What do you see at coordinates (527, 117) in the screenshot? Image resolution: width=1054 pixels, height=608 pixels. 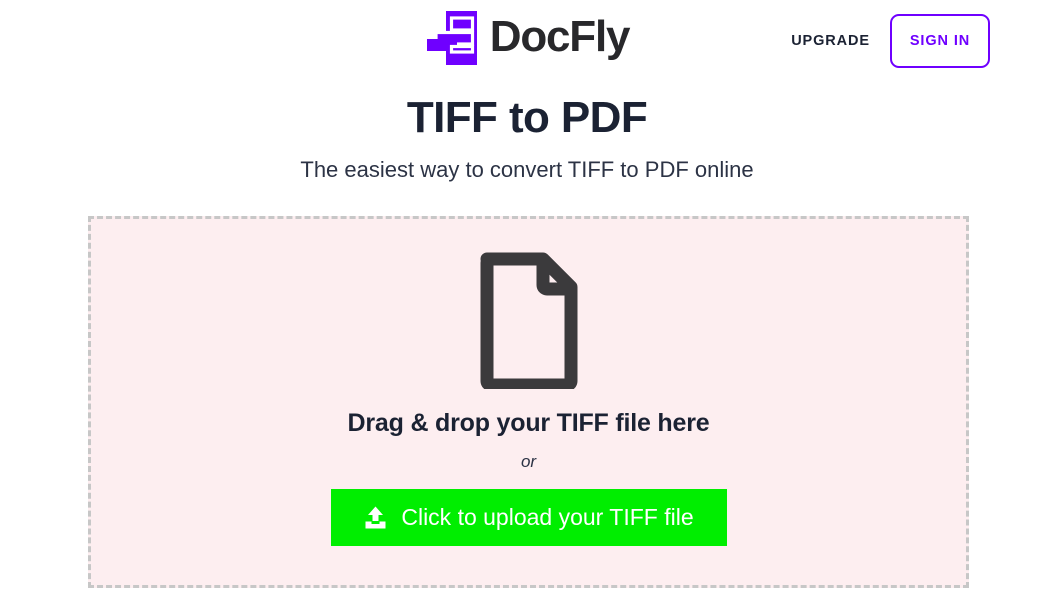 I see `page-title: TIFF to PDF` at bounding box center [527, 117].